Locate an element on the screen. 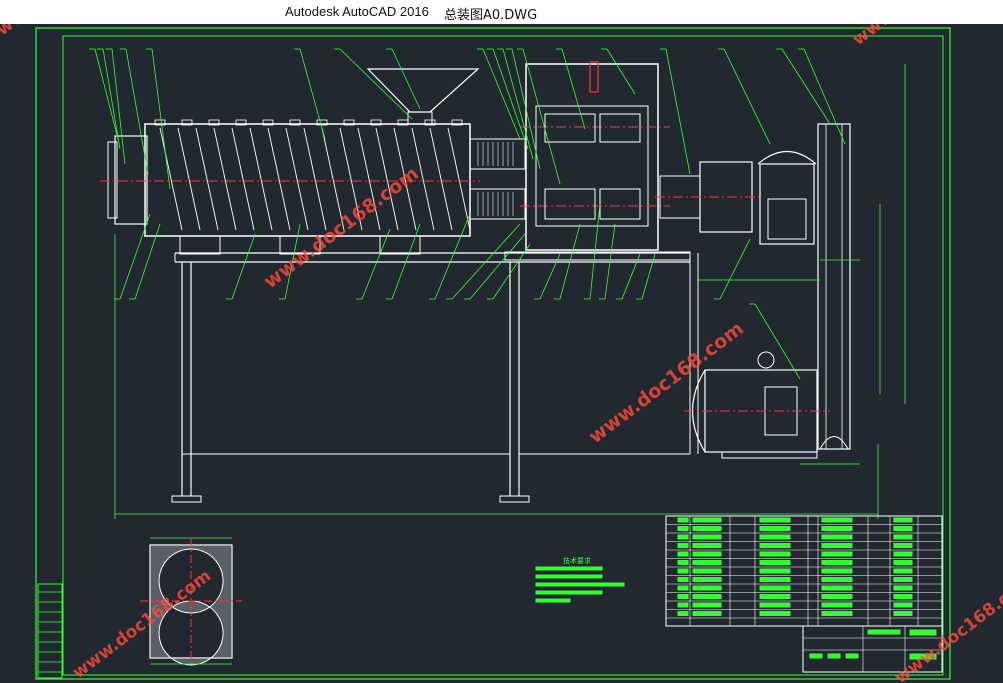 The height and width of the screenshot is (683, 1003). upper-gear is located at coordinates (570, 128).